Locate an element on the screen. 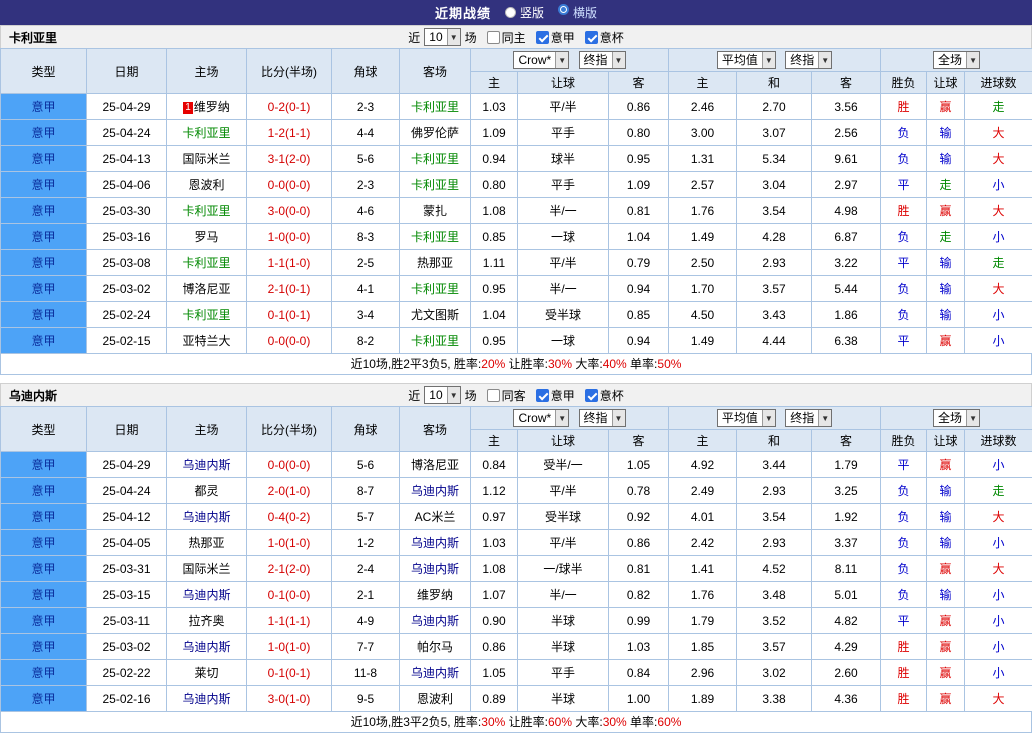 This screenshot has height=734, width=1032. summary-segment: 近10场,胜2平3负5, 胜率: is located at coordinates (416, 364).